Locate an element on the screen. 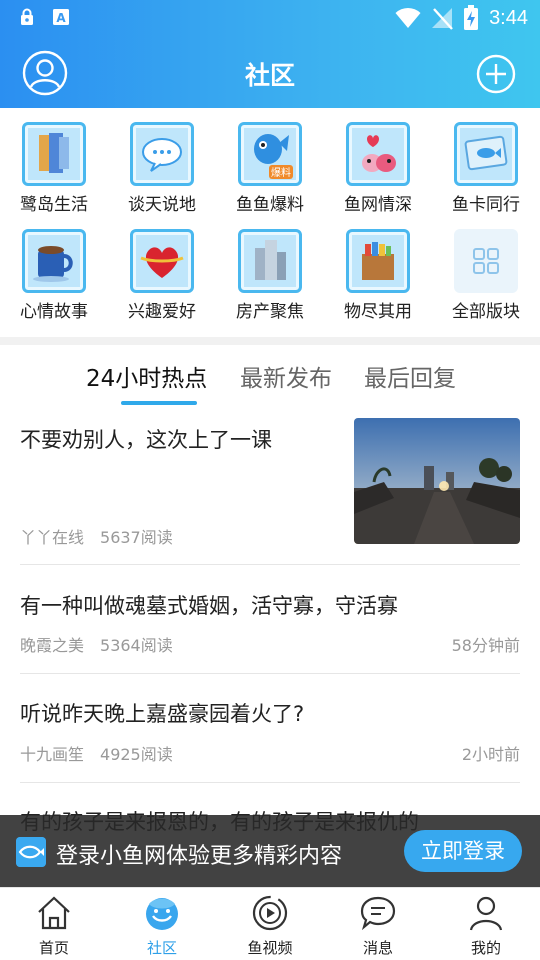 Image resolution: width=540 pixels, height=960 pixels. community-fish-icon is located at coordinates (162, 914).